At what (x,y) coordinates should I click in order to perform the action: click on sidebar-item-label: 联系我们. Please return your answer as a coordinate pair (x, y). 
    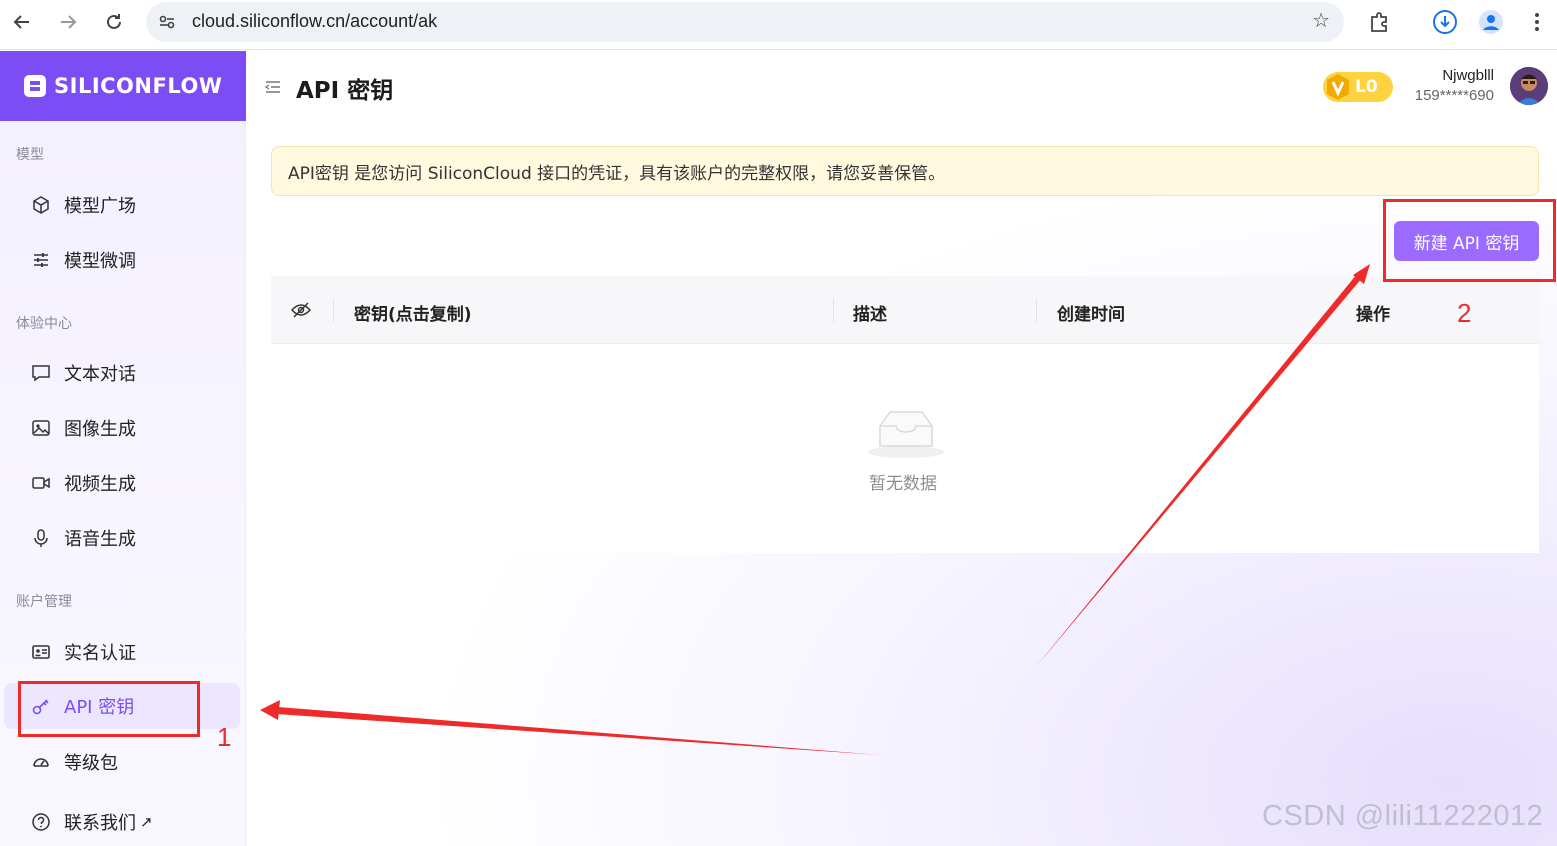
    Looking at the image, I should click on (100, 823).